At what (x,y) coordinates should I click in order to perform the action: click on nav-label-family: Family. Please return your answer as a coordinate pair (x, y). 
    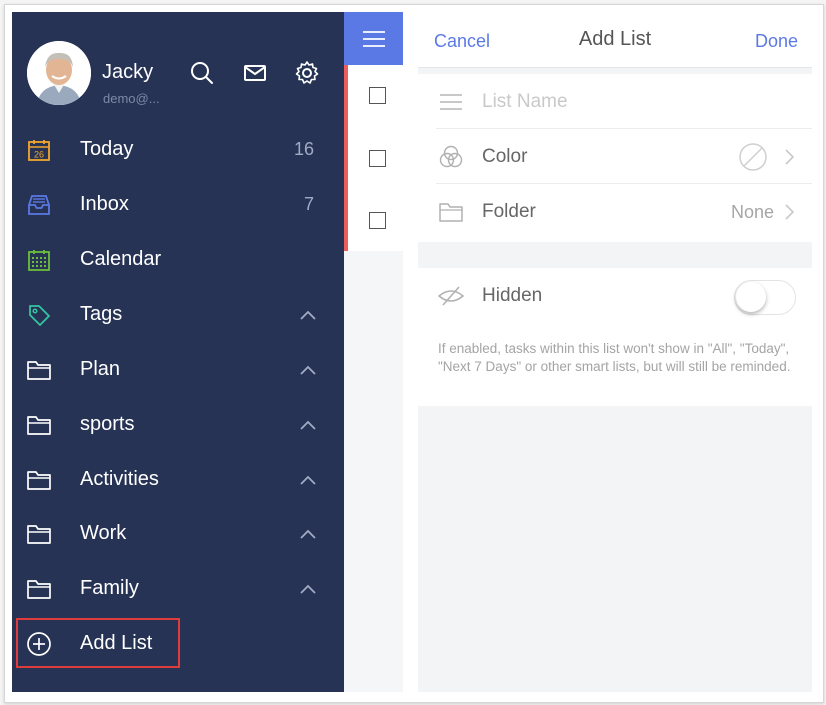
    Looking at the image, I should click on (109, 588).